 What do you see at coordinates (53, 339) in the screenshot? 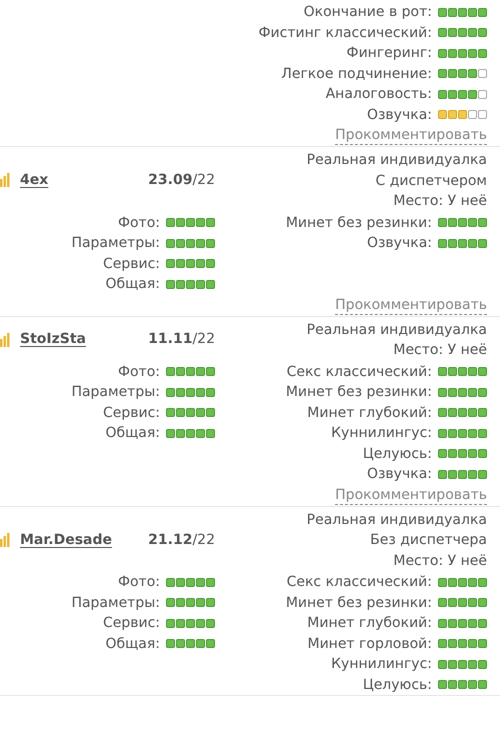
I see `user-link: StoIzSta` at bounding box center [53, 339].